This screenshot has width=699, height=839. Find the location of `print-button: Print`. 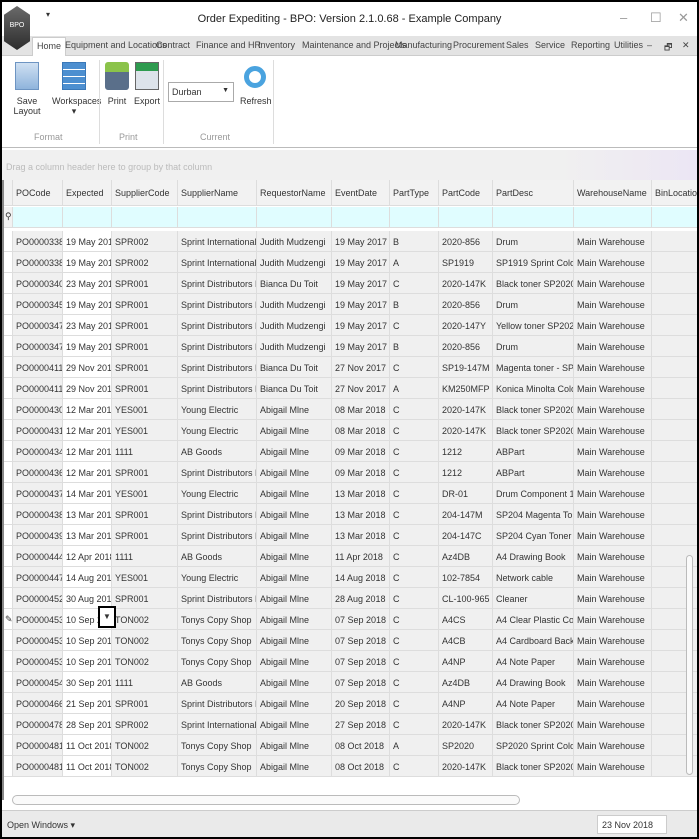

print-button: Print is located at coordinates (117, 84).